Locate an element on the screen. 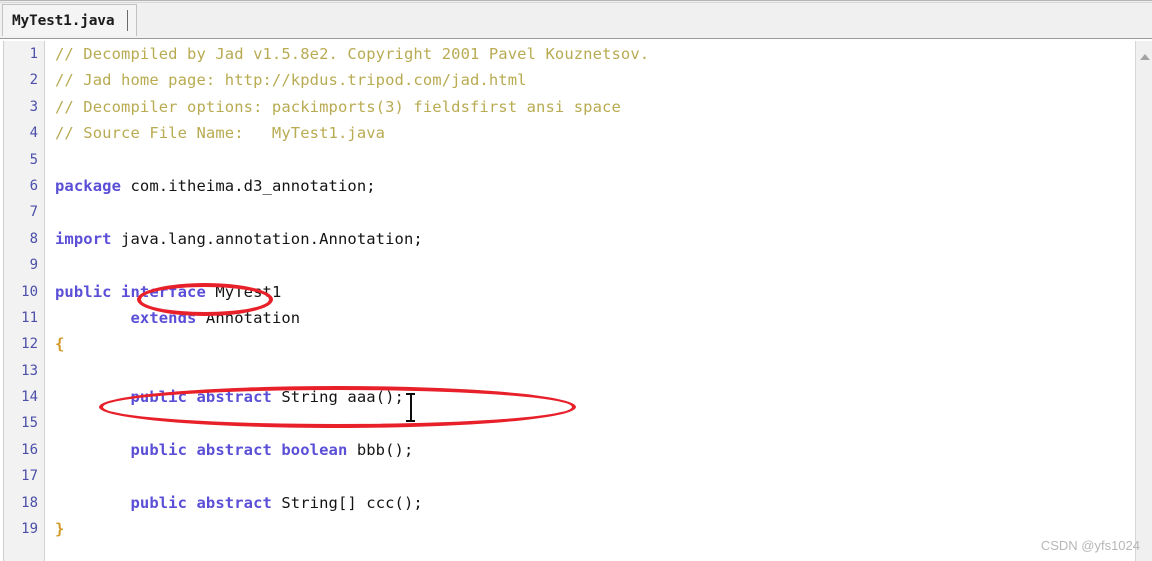 This screenshot has width=1152, height=561. code-token-brace: { is located at coordinates (60, 344).